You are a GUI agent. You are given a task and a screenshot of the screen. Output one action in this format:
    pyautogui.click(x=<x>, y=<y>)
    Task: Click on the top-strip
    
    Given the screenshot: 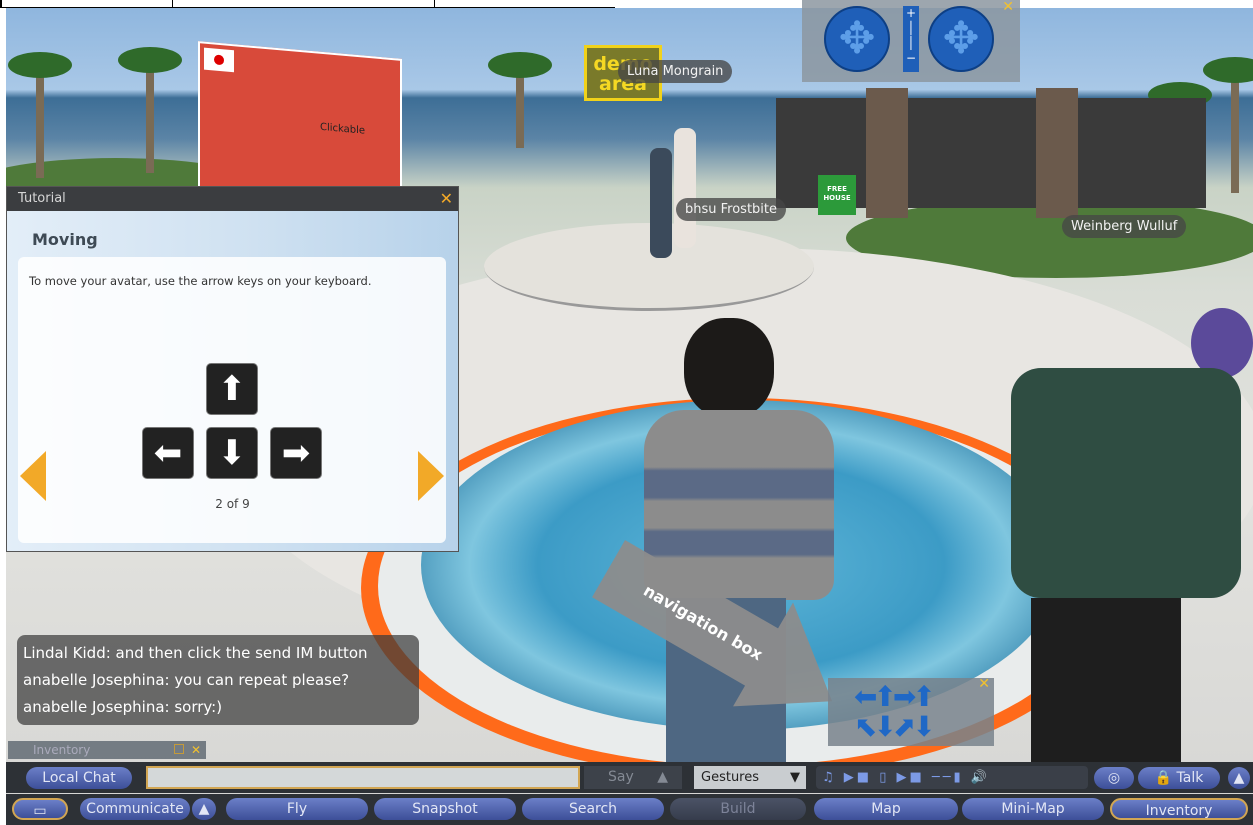 What is the action you would take?
    pyautogui.click(x=307, y=4)
    